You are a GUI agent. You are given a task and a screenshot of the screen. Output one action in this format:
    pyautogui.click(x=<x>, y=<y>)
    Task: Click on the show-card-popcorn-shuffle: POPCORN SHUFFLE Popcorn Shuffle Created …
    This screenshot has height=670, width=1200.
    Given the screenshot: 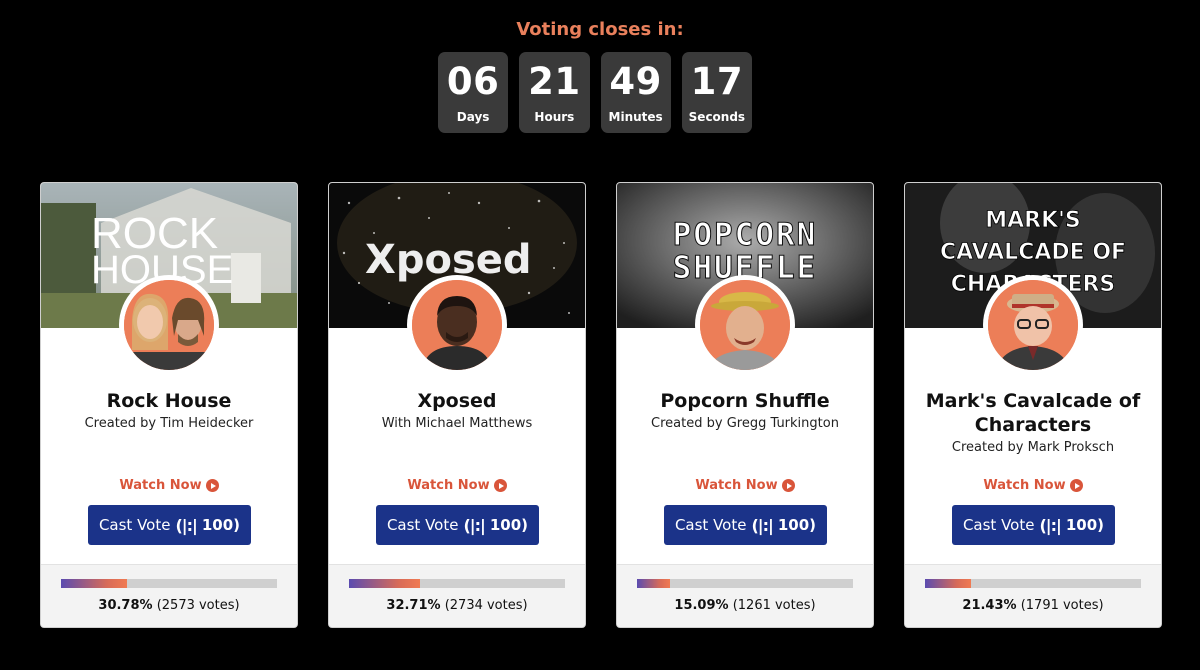 What is the action you would take?
    pyautogui.click(x=745, y=405)
    